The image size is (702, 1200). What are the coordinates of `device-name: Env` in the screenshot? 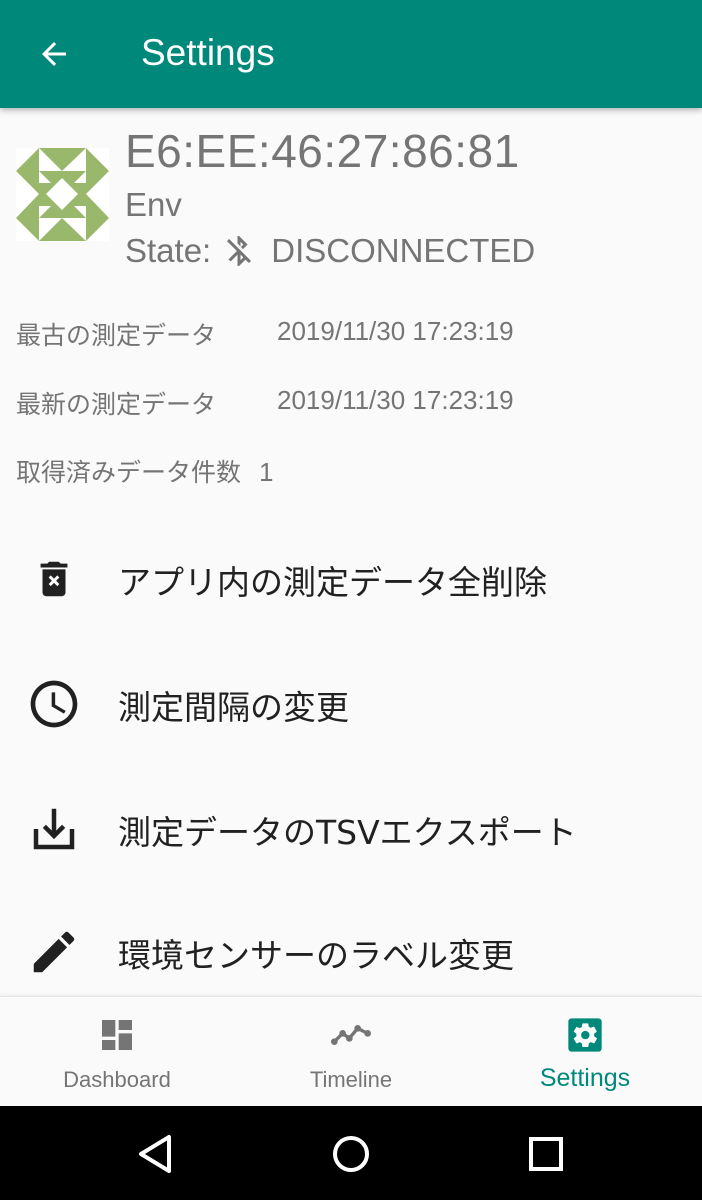 It's located at (153, 204).